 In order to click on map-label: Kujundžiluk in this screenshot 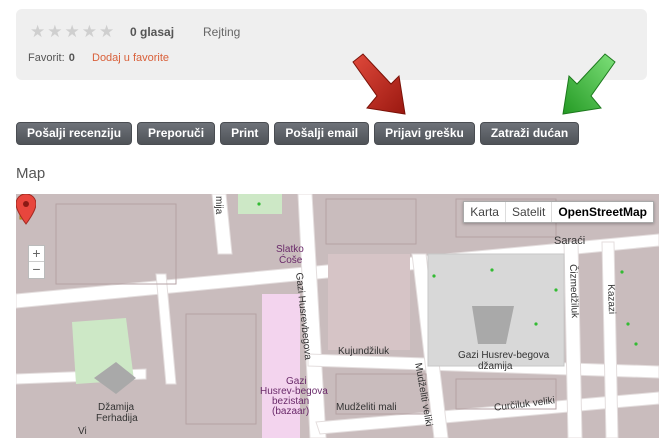, I will do `click(364, 351)`.